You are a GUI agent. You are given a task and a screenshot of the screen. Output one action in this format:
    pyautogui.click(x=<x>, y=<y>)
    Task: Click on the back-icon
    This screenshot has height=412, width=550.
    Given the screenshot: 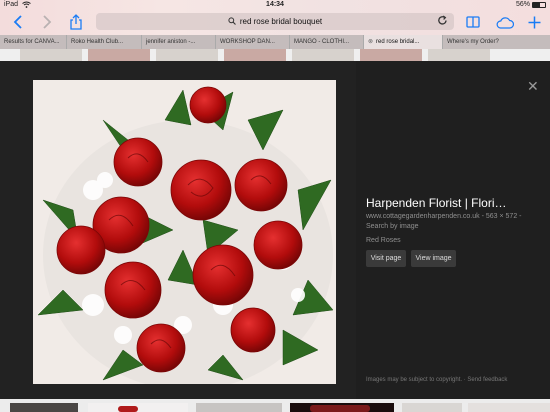 What is the action you would take?
    pyautogui.click(x=18, y=22)
    